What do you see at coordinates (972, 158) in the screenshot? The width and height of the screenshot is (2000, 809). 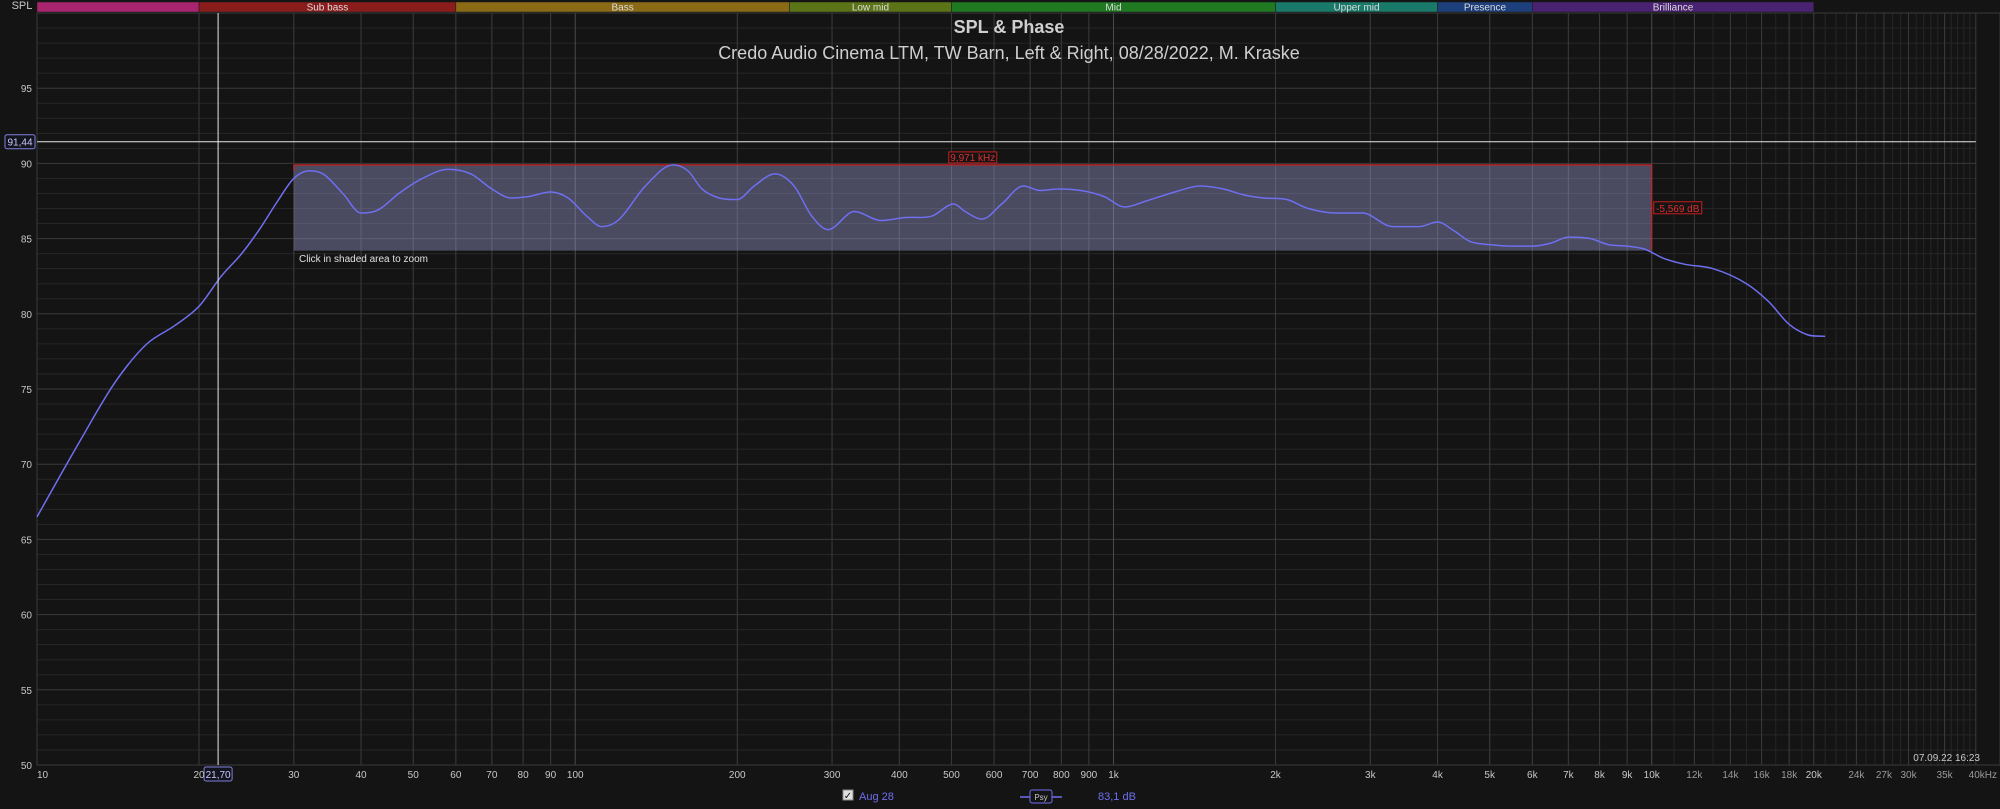 I see `selection-freq-label: 9,971 kHz` at bounding box center [972, 158].